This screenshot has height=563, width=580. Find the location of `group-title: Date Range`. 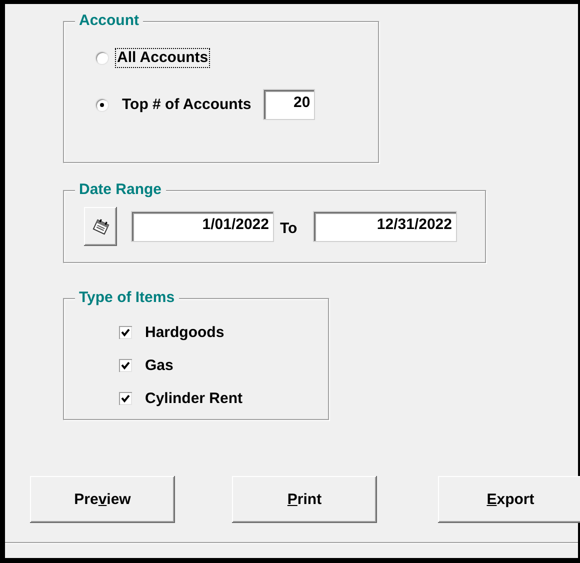

group-title: Date Range is located at coordinates (120, 190).